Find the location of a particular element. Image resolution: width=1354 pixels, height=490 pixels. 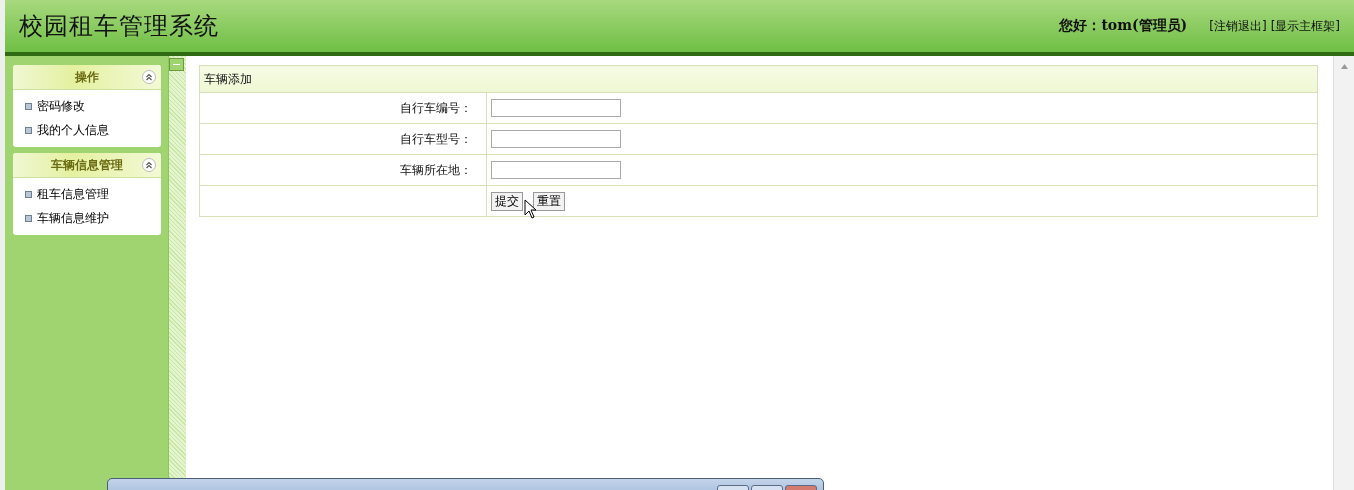

scroll-up-icon is located at coordinates (1344, 66).